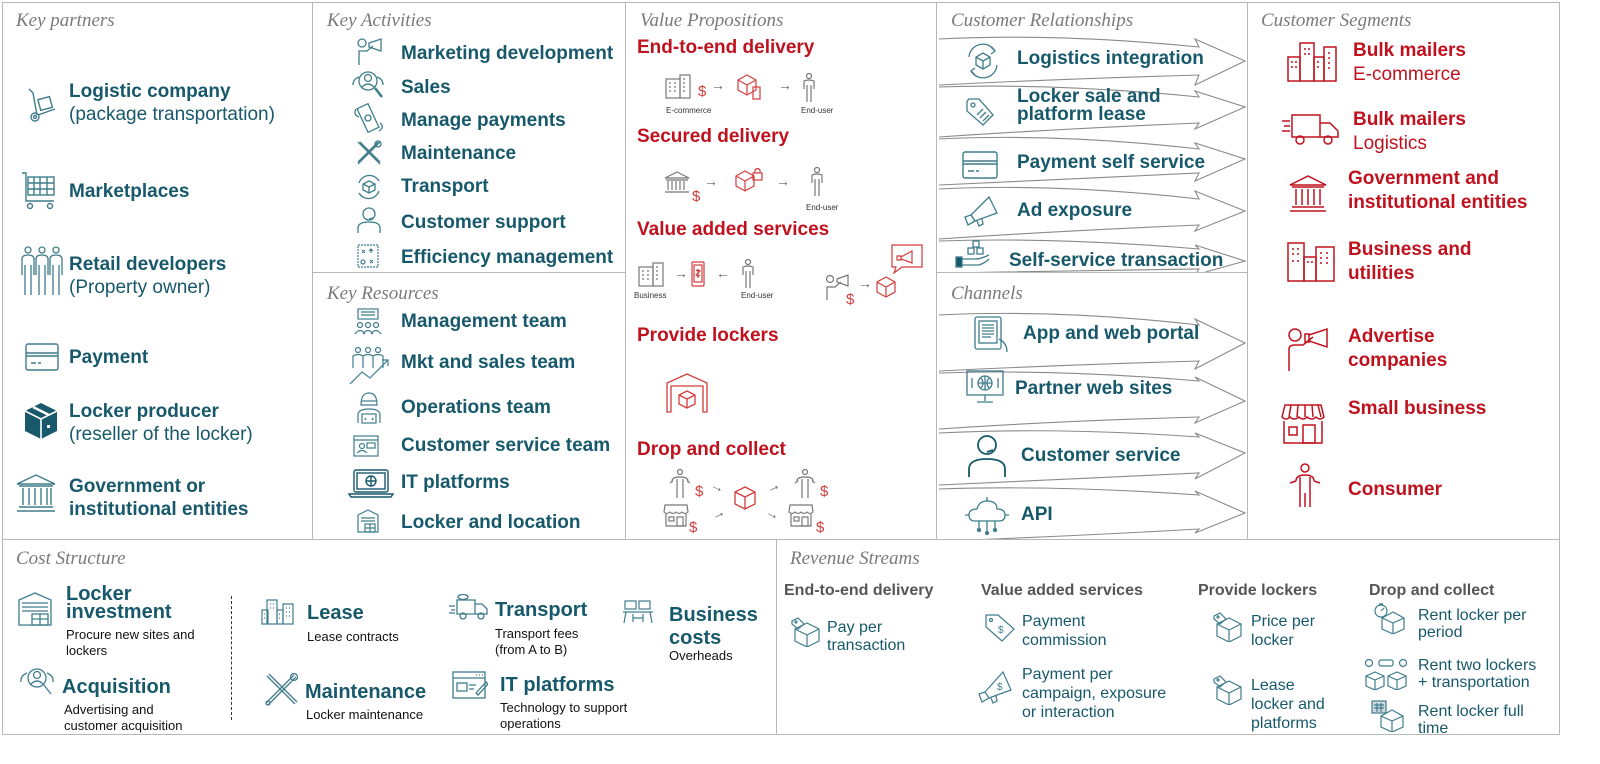  Describe the element at coordinates (749, 181) in the screenshot. I see `secured-package-icon` at that location.